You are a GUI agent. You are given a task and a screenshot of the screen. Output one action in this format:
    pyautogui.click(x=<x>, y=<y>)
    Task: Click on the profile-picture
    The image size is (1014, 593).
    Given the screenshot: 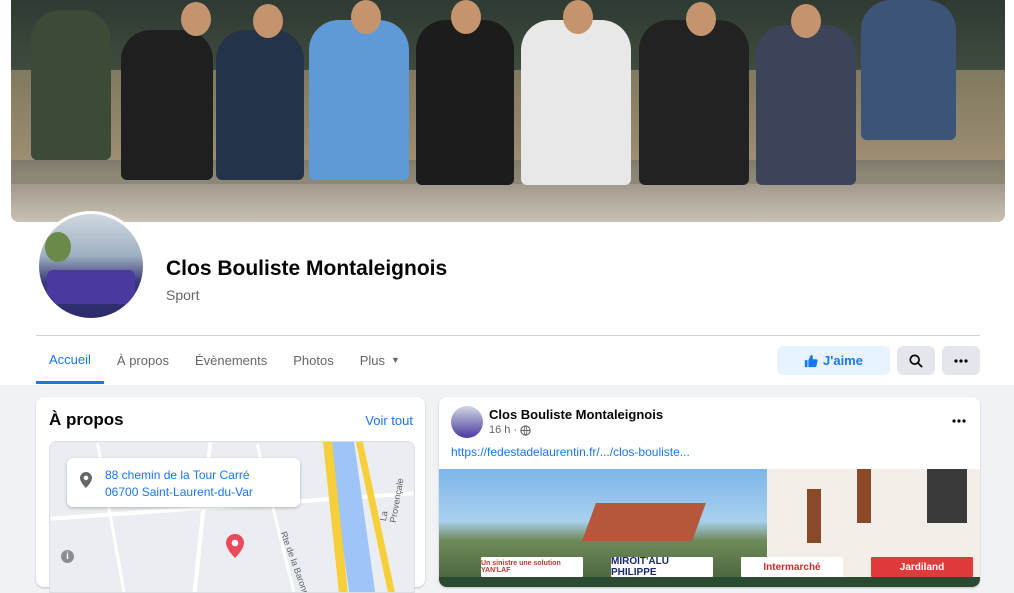 What is the action you would take?
    pyautogui.click(x=91, y=266)
    